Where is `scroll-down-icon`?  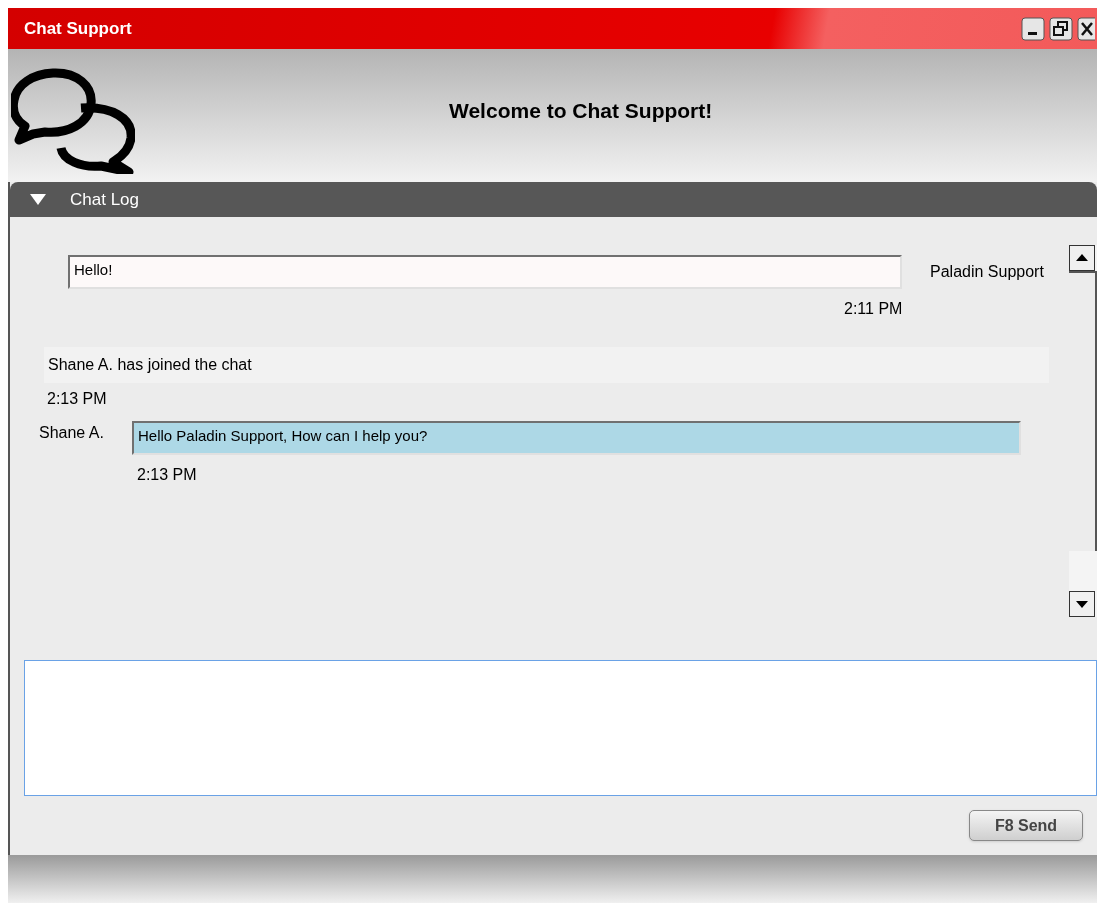 scroll-down-icon is located at coordinates (1082, 604).